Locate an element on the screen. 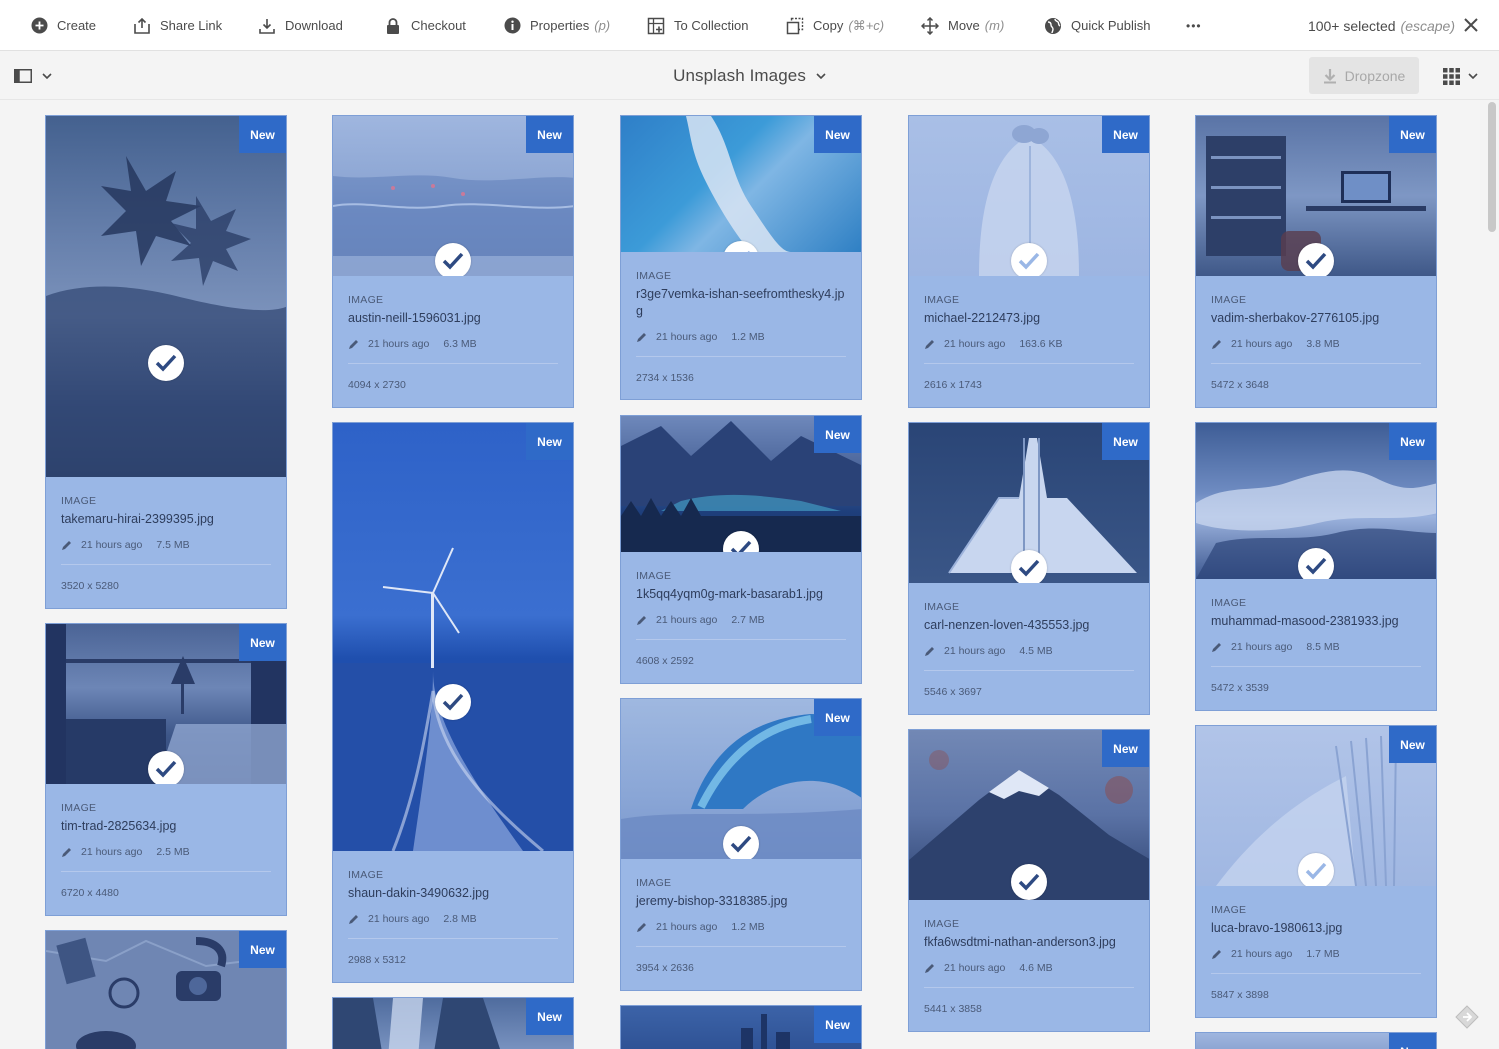 This screenshot has height=1049, width=1499. file-size: 163.6 KB is located at coordinates (1041, 344).